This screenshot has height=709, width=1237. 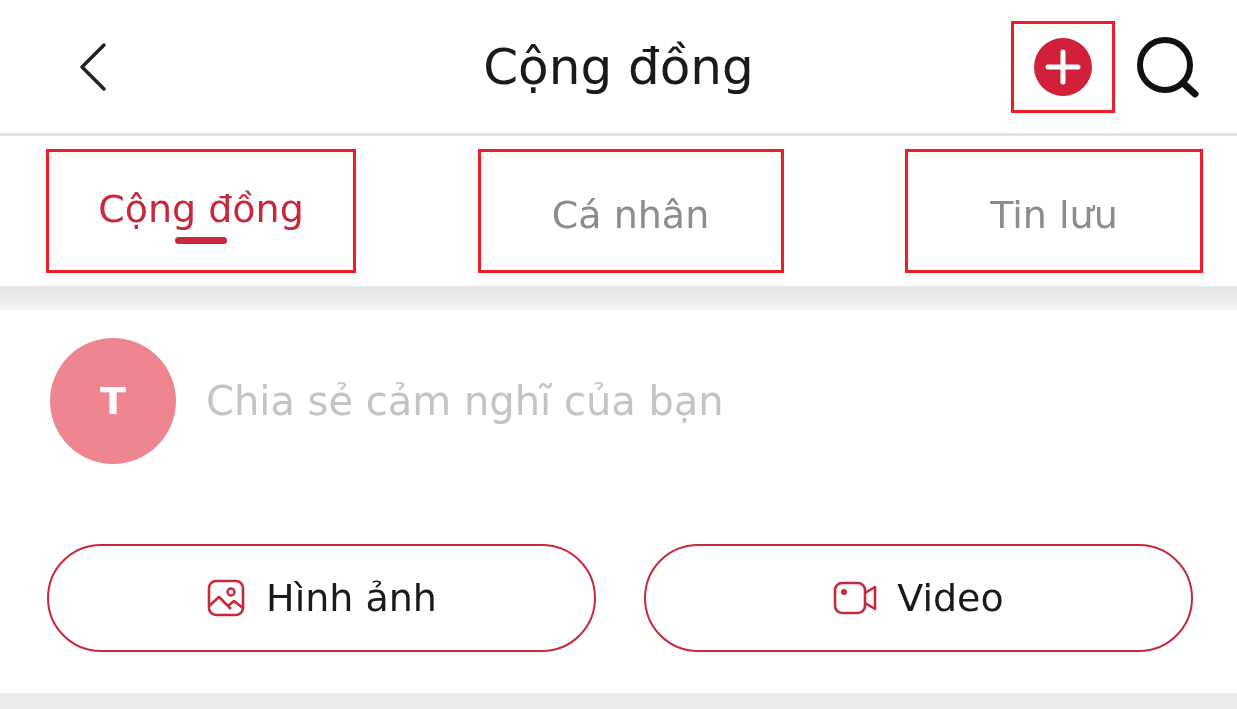 What do you see at coordinates (700, 401) in the screenshot?
I see `post-input-field: Chia sẻ cảm nghĩ của bạn` at bounding box center [700, 401].